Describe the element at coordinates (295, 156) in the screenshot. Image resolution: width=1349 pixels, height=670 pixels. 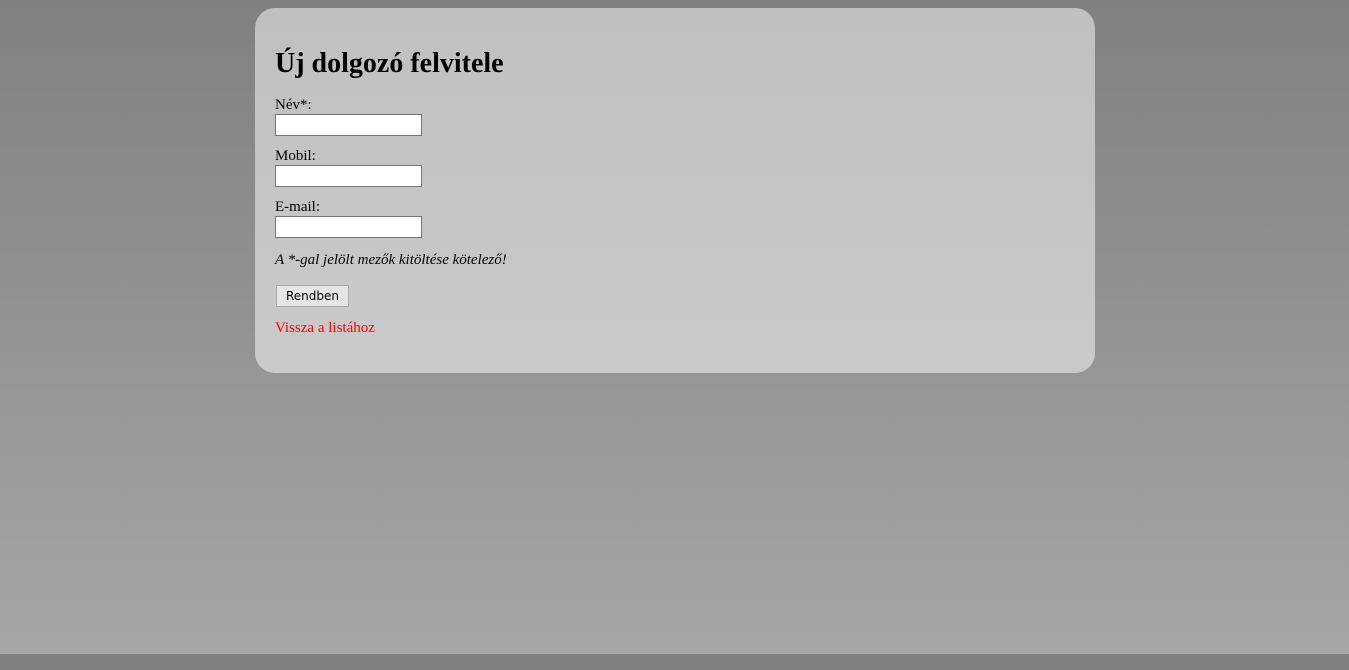
I see `mobile-label: Mobil:` at that location.